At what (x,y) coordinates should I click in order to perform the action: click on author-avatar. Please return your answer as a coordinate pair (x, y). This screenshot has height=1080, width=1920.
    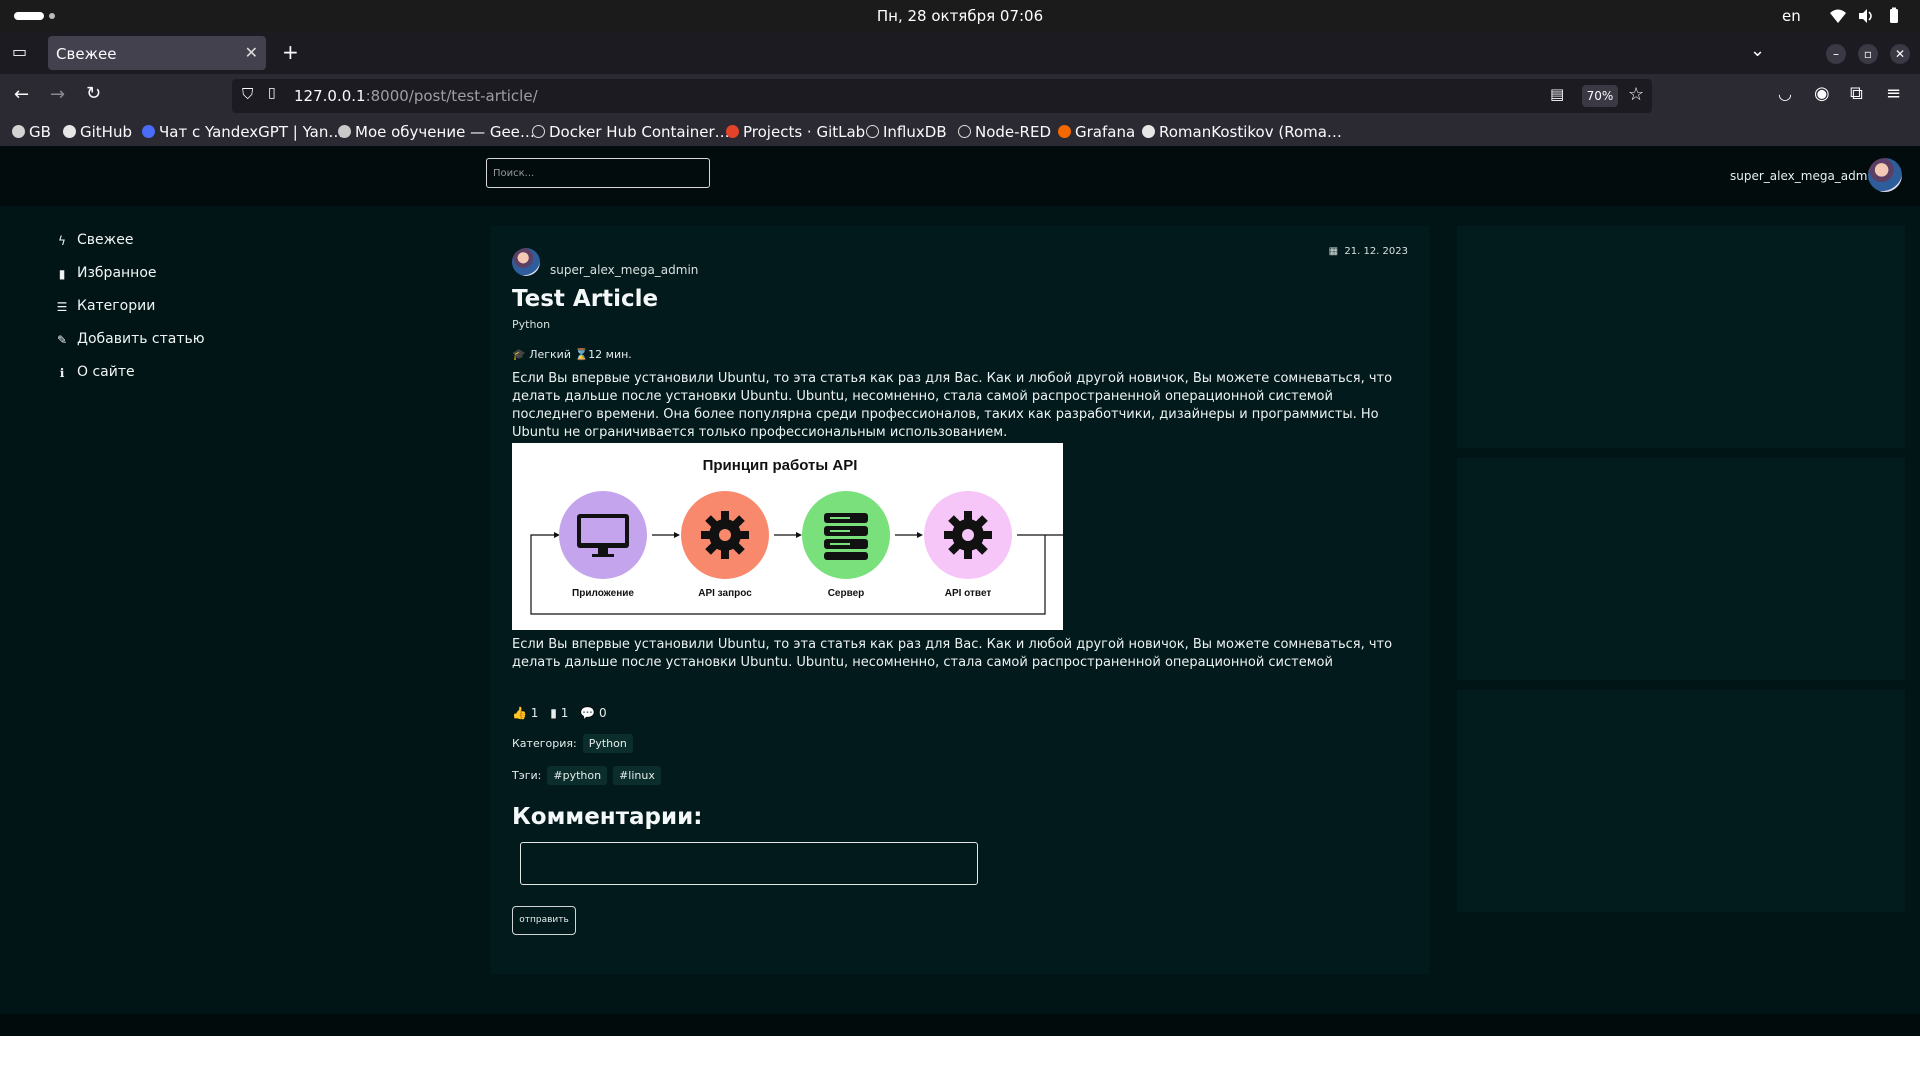
    Looking at the image, I should click on (526, 262).